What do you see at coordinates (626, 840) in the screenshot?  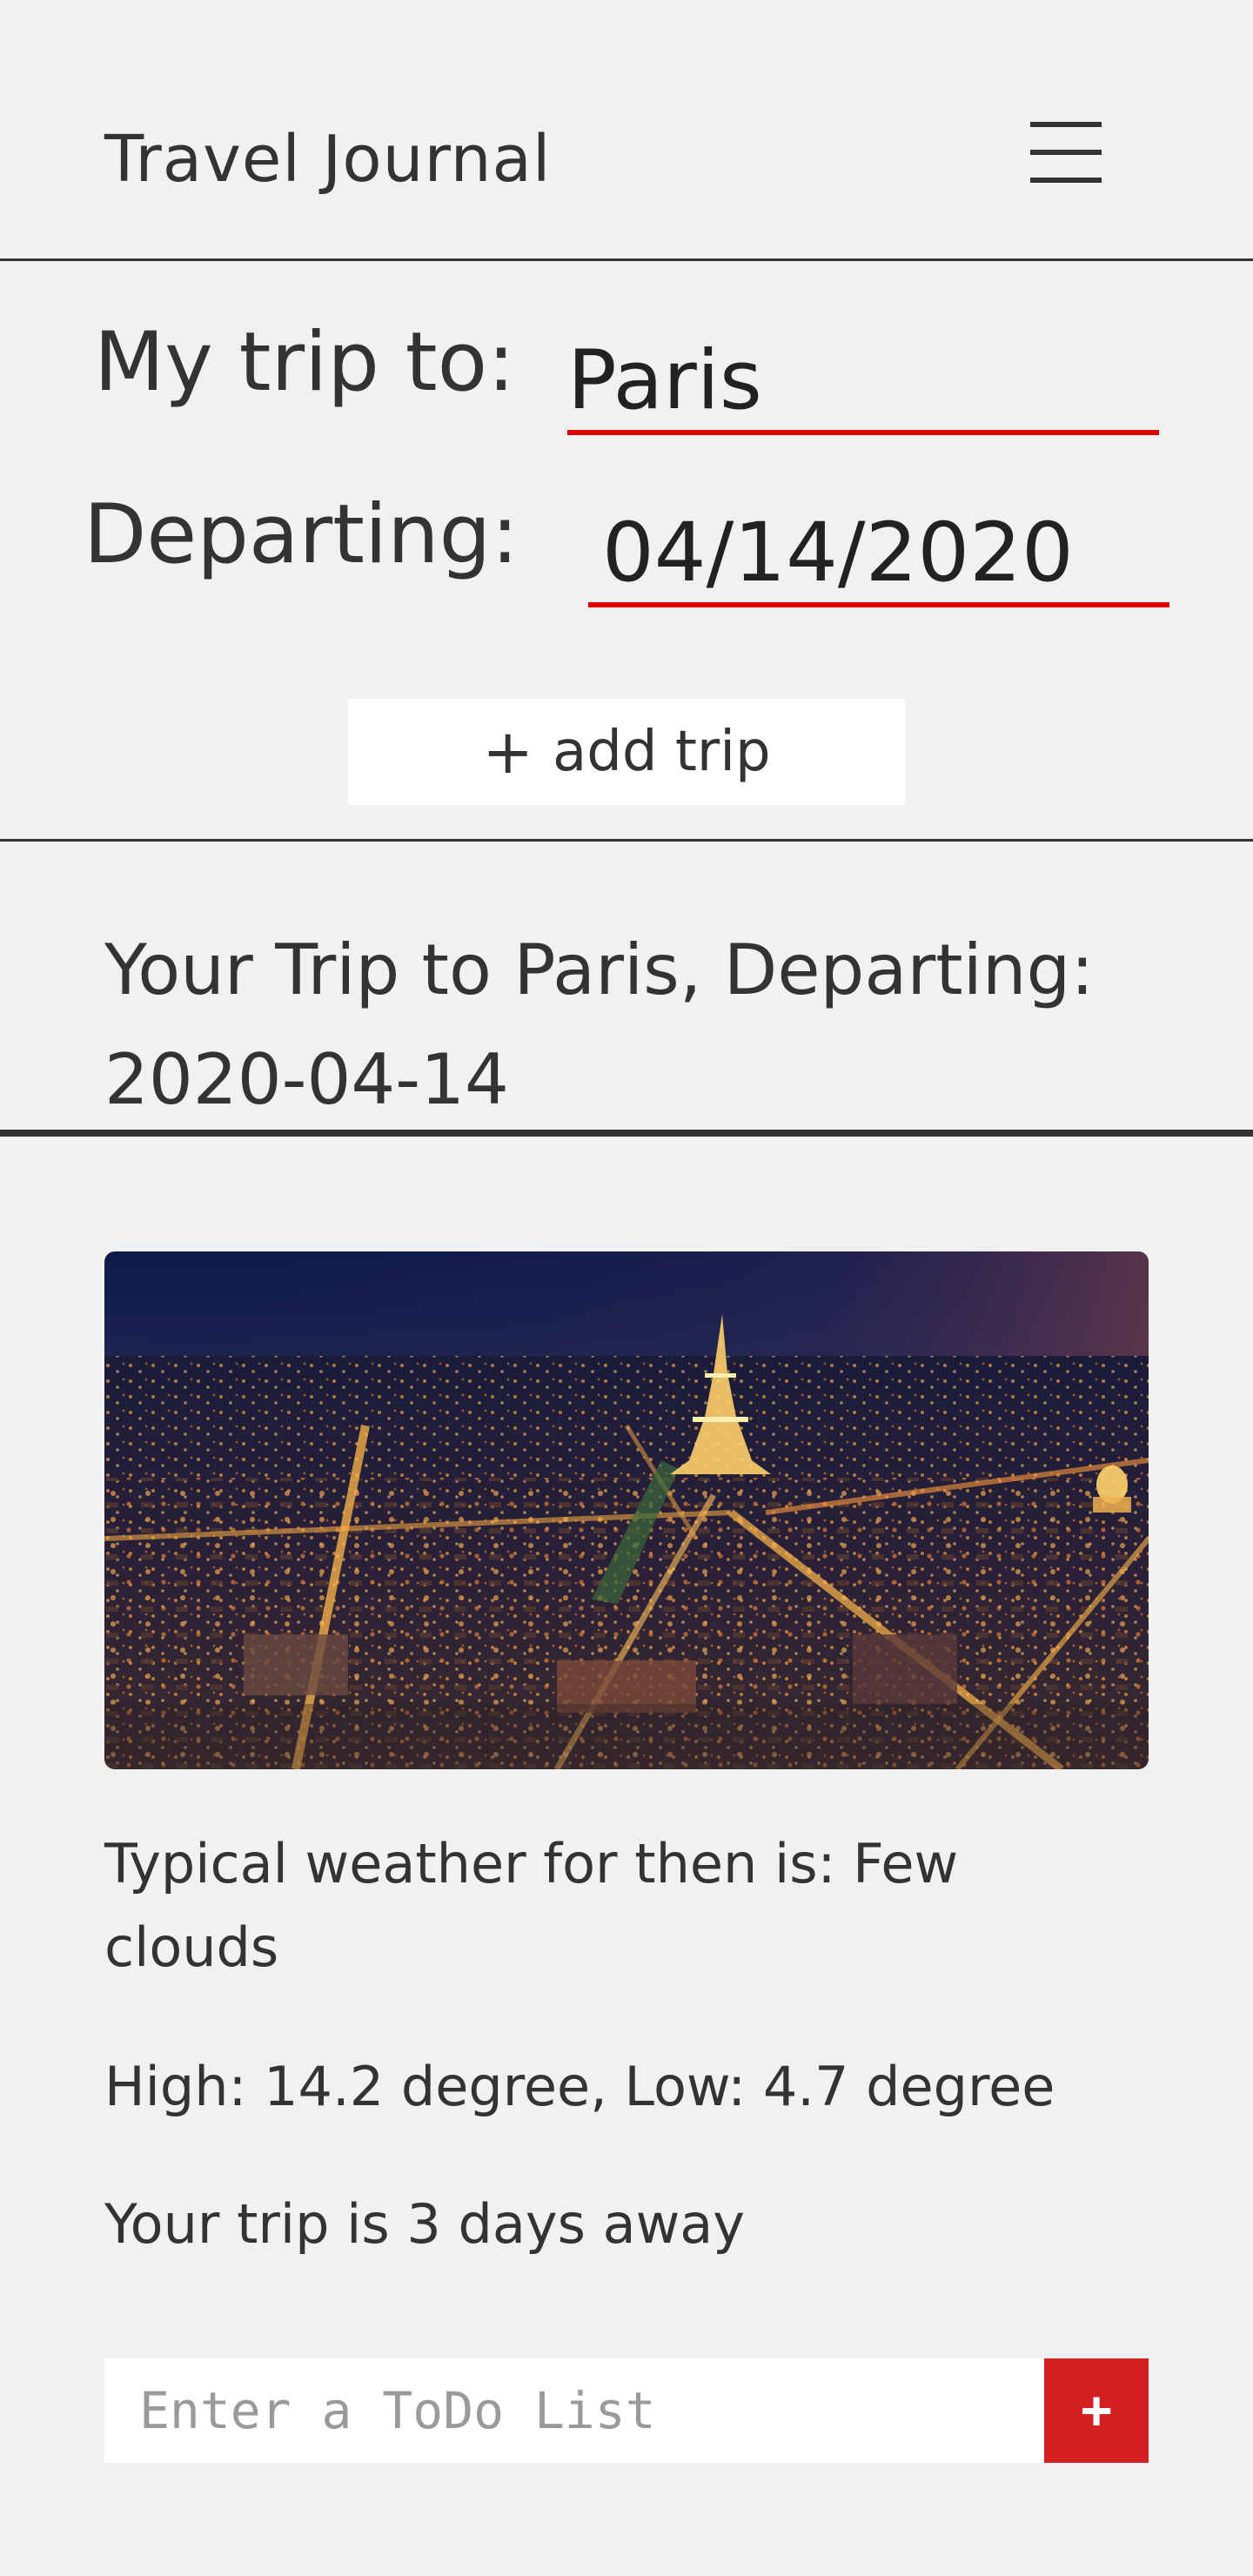 I see `form-divider` at bounding box center [626, 840].